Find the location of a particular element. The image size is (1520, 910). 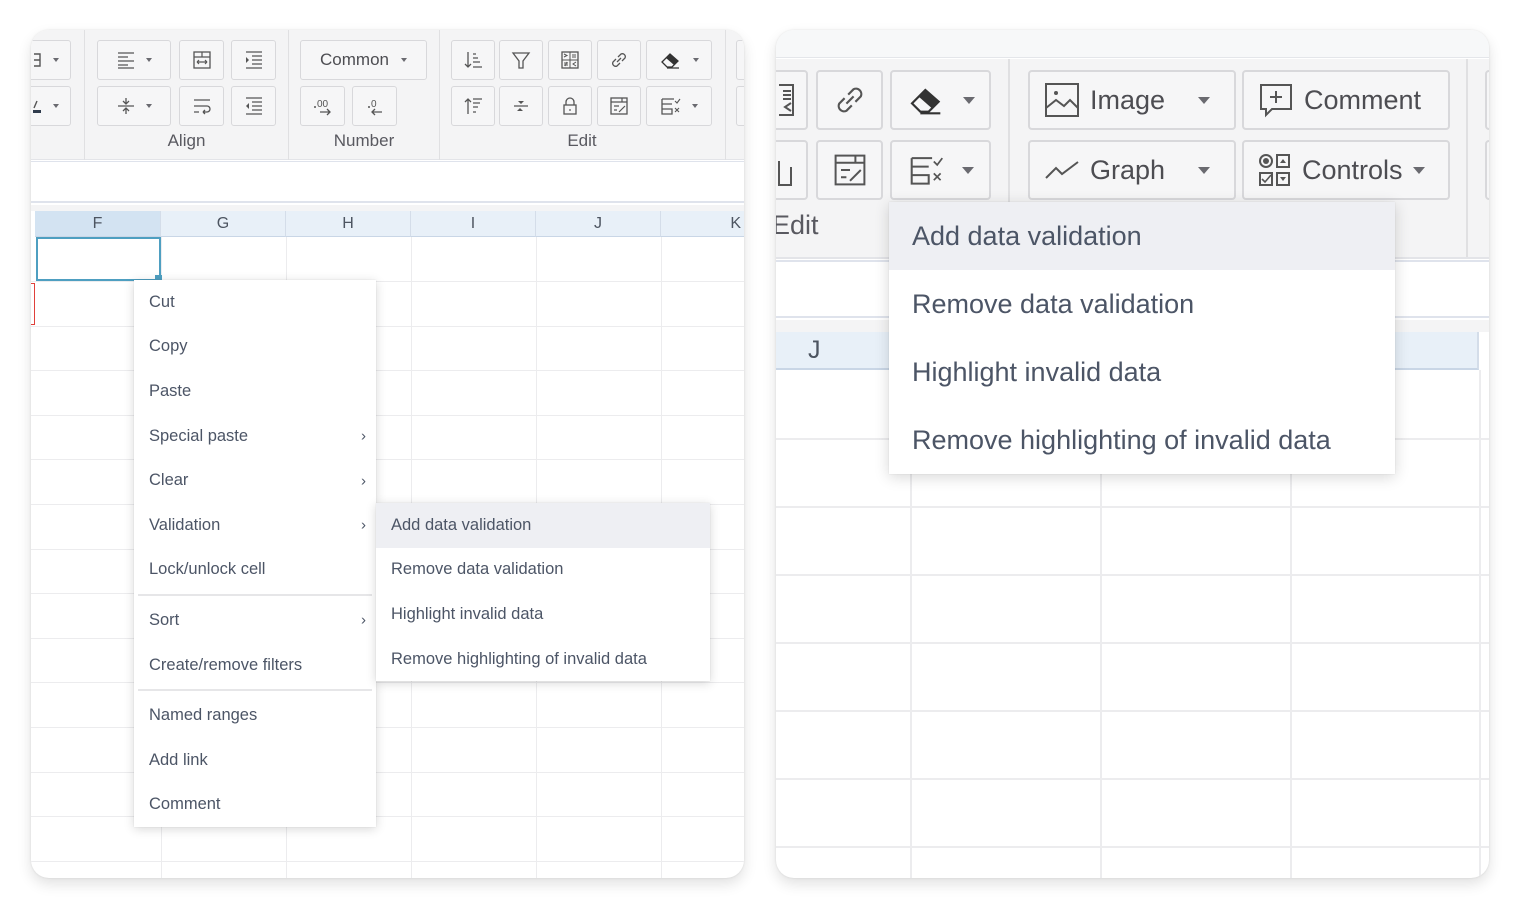

column-header-j: J is located at coordinates (598, 224).